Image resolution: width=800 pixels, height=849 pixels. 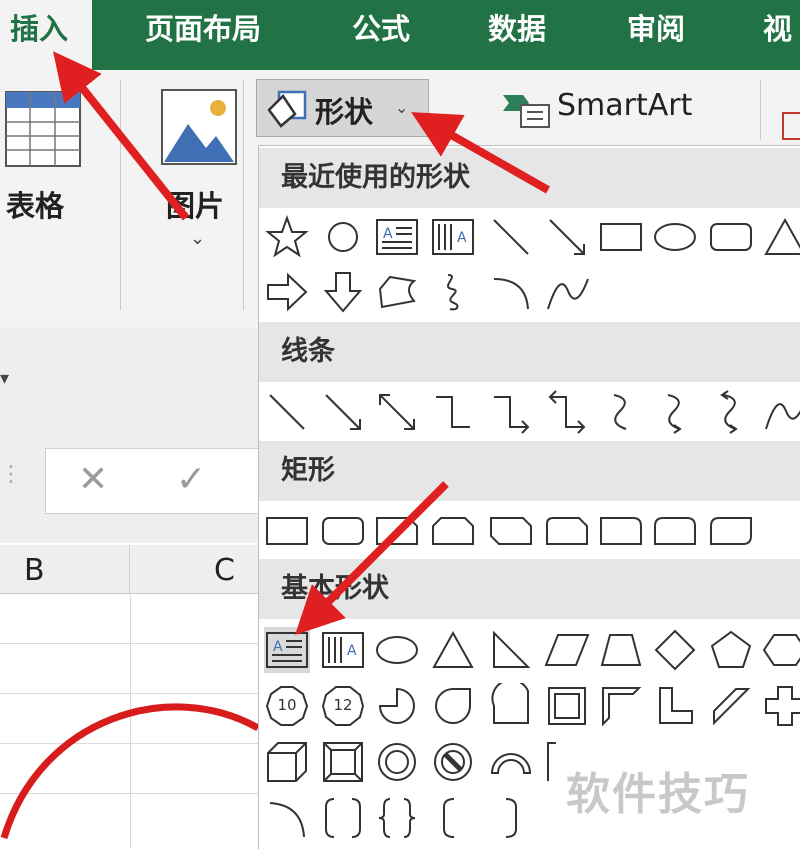 What do you see at coordinates (567, 531) in the screenshot?
I see `snip-round-rectangle-icon` at bounding box center [567, 531].